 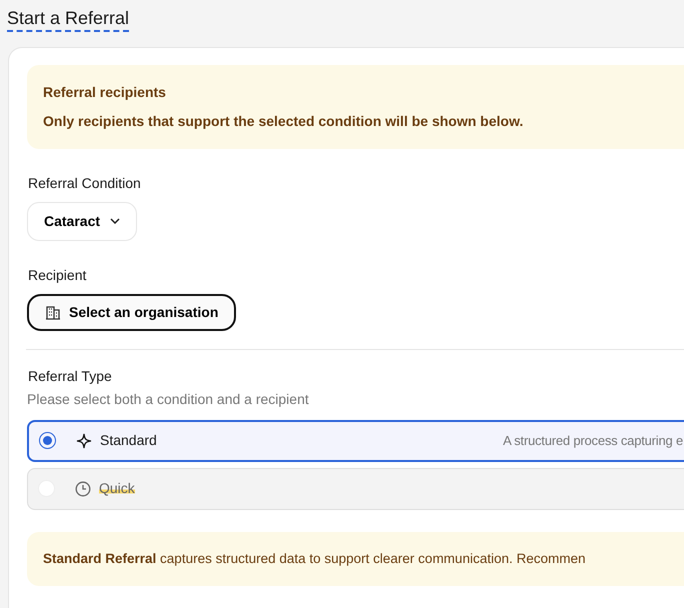 I want to click on radio-button, so click(x=47, y=440).